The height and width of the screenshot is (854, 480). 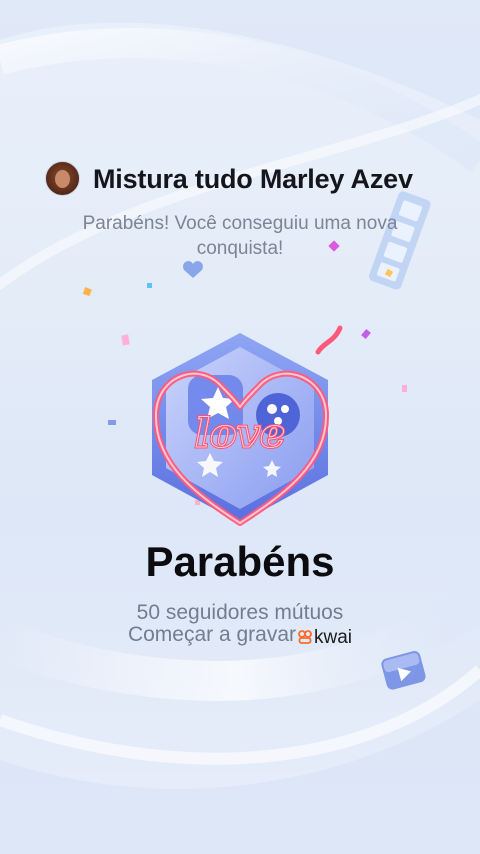 I want to click on badge-love-text-glow: love, so click(x=240, y=433).